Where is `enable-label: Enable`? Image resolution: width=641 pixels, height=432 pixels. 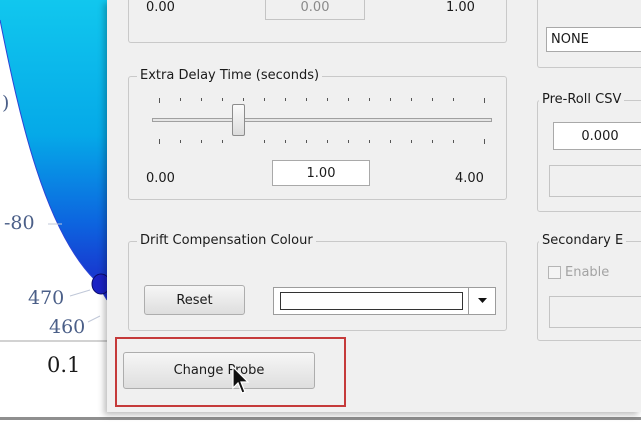 enable-label: Enable is located at coordinates (587, 272).